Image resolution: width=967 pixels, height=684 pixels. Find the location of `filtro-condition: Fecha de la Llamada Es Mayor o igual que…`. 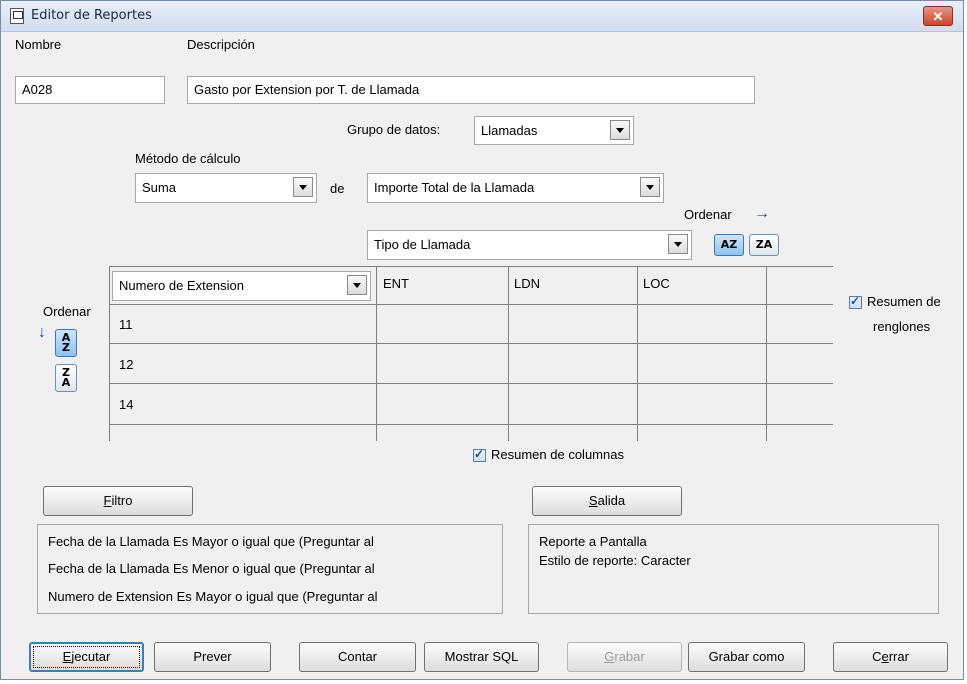

filtro-condition: Fecha de la Llamada Es Mayor o igual que… is located at coordinates (211, 541).